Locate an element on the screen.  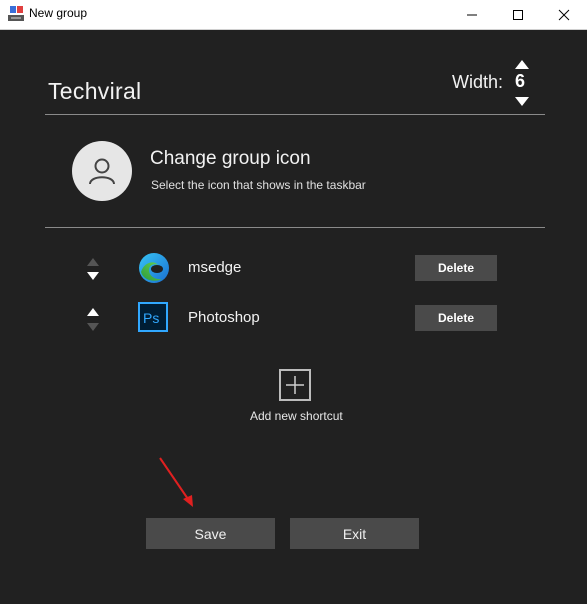
group-icon-avatar is located at coordinates (102, 171).